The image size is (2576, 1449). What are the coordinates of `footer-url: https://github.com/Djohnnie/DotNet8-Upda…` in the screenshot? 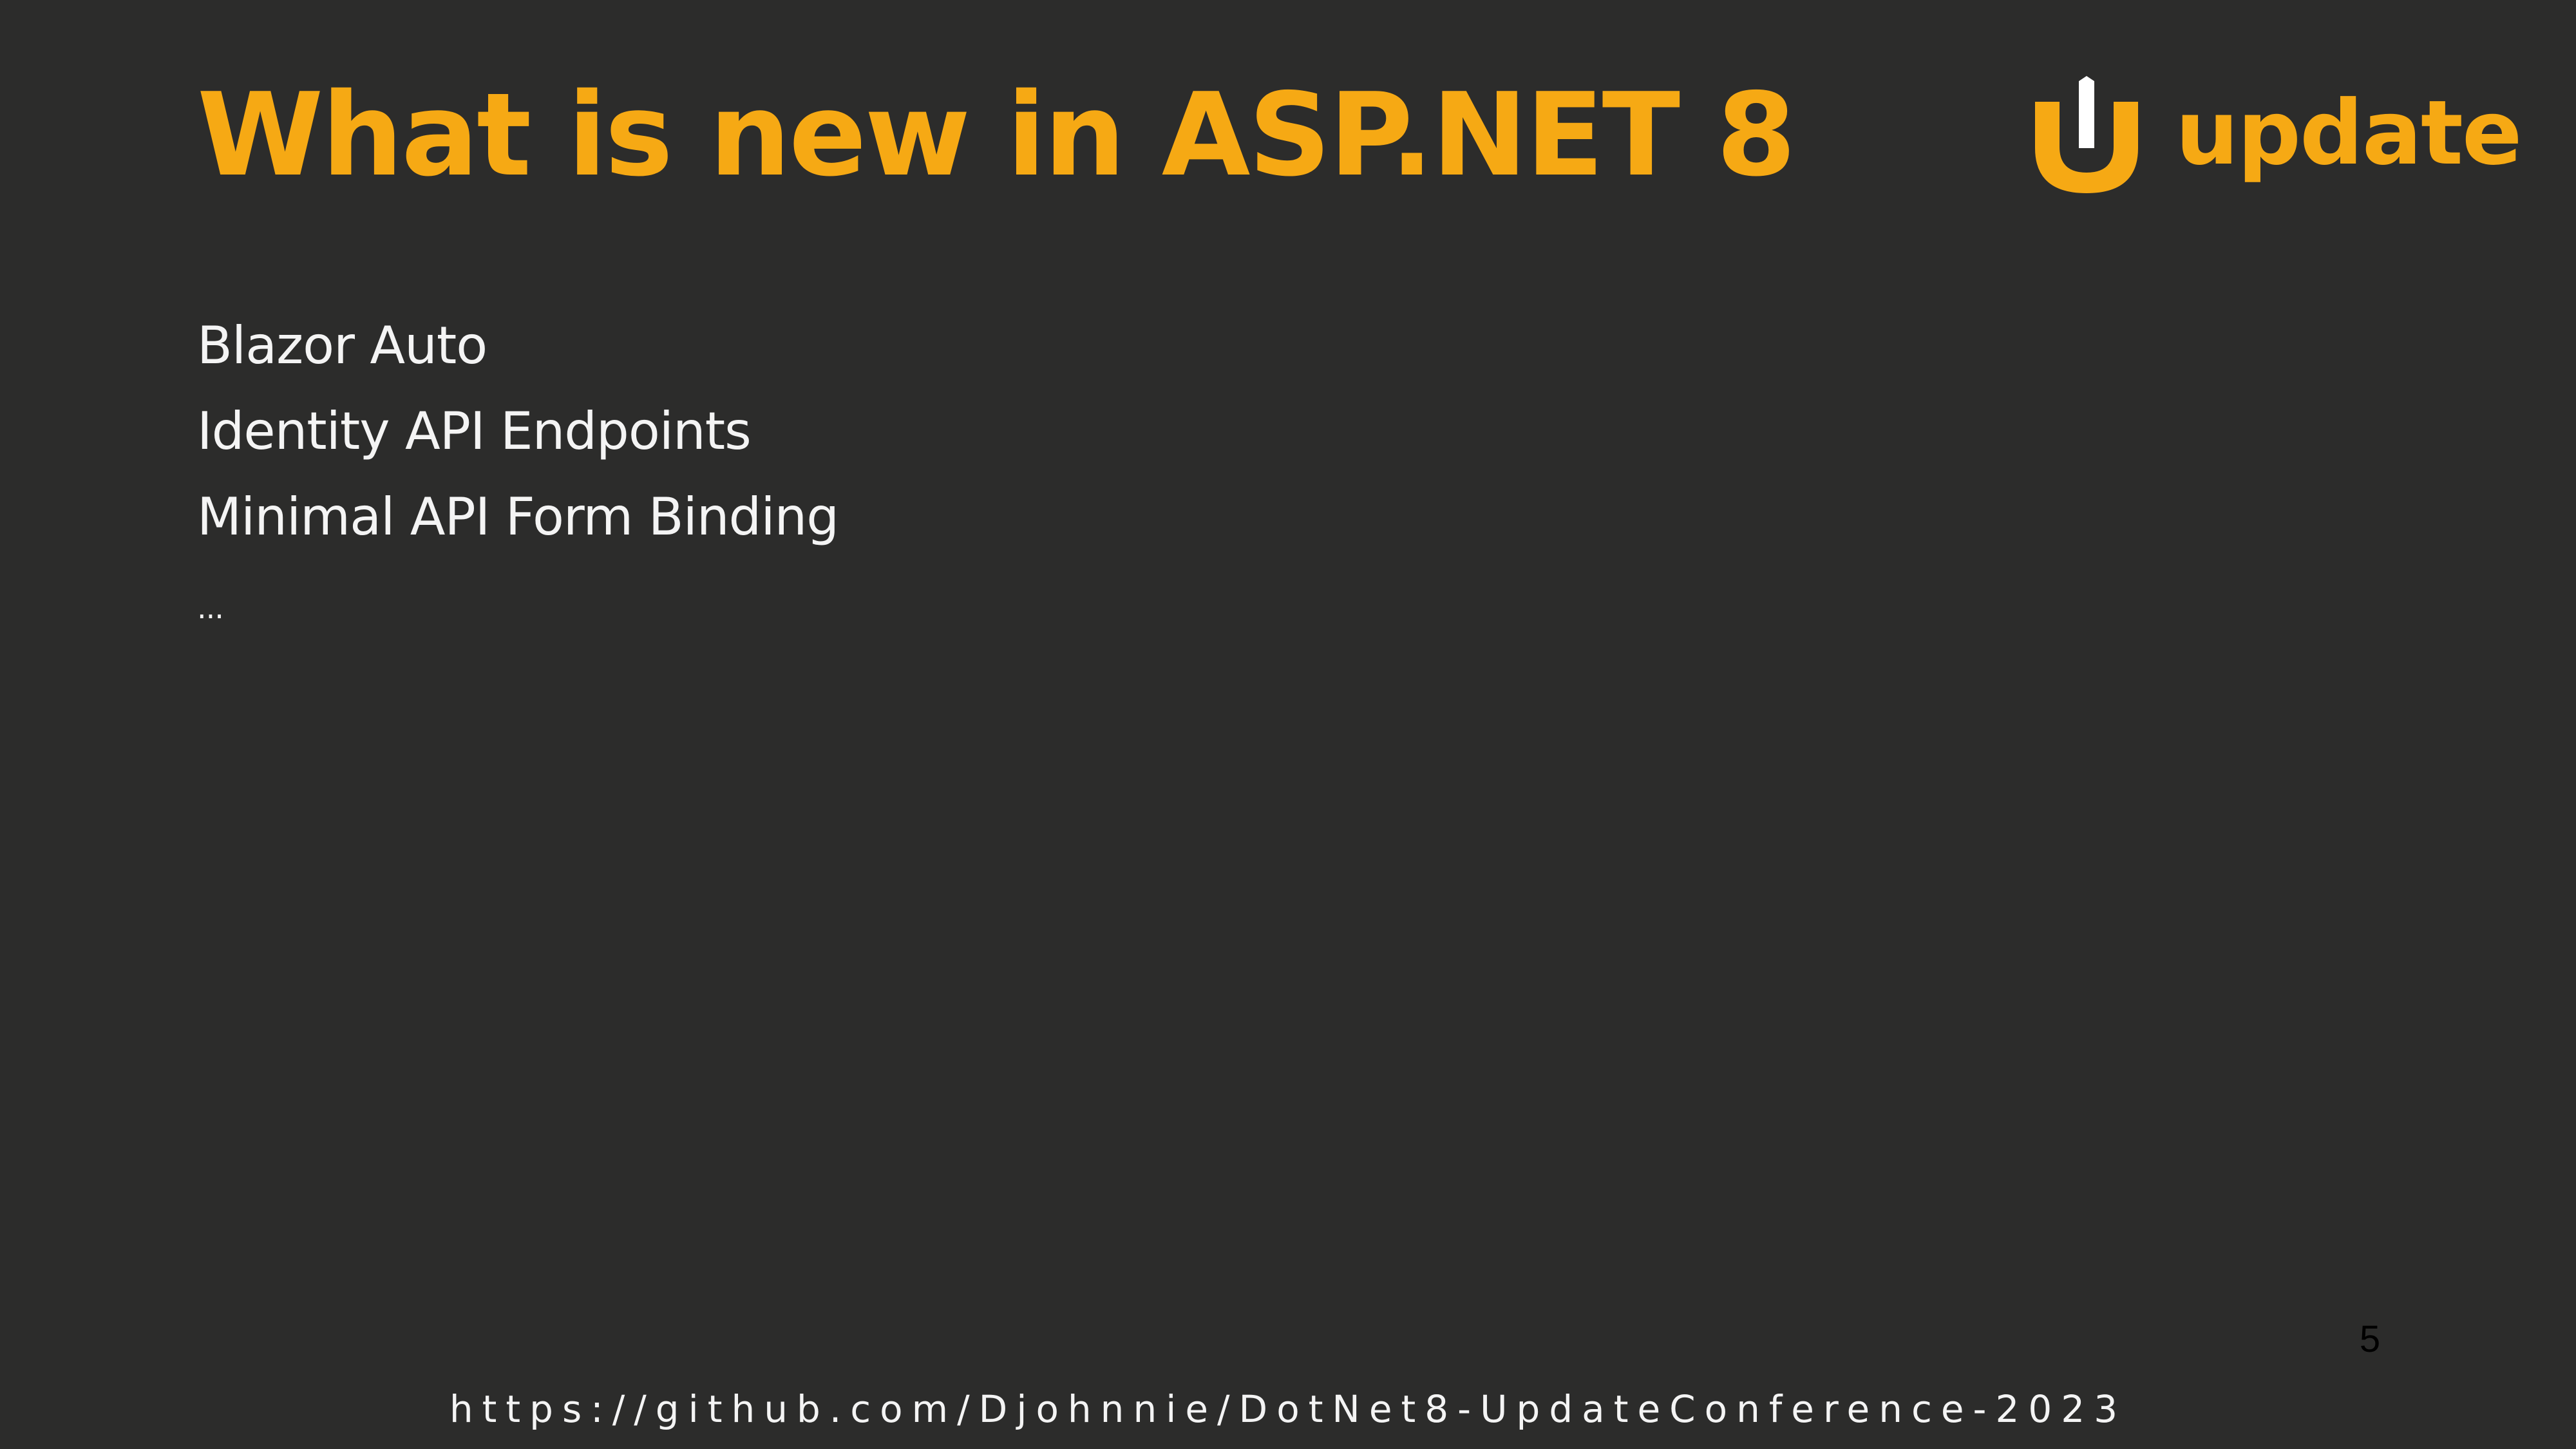 It's located at (1288, 1409).